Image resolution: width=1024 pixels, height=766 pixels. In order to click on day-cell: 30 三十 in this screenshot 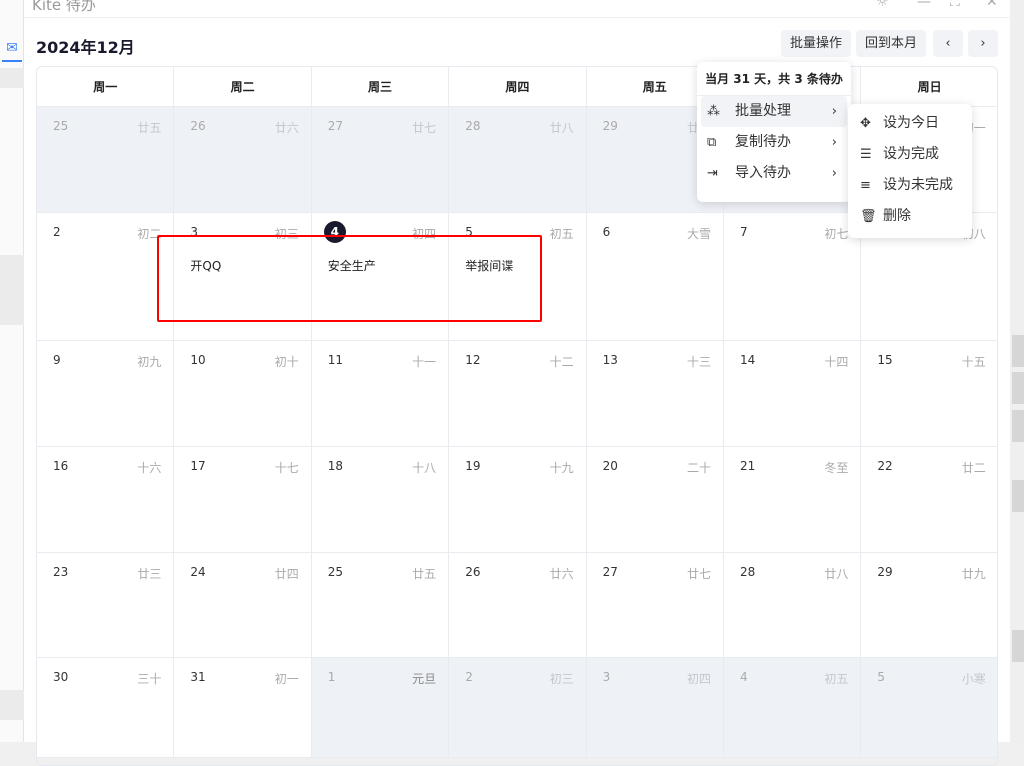, I will do `click(106, 708)`.